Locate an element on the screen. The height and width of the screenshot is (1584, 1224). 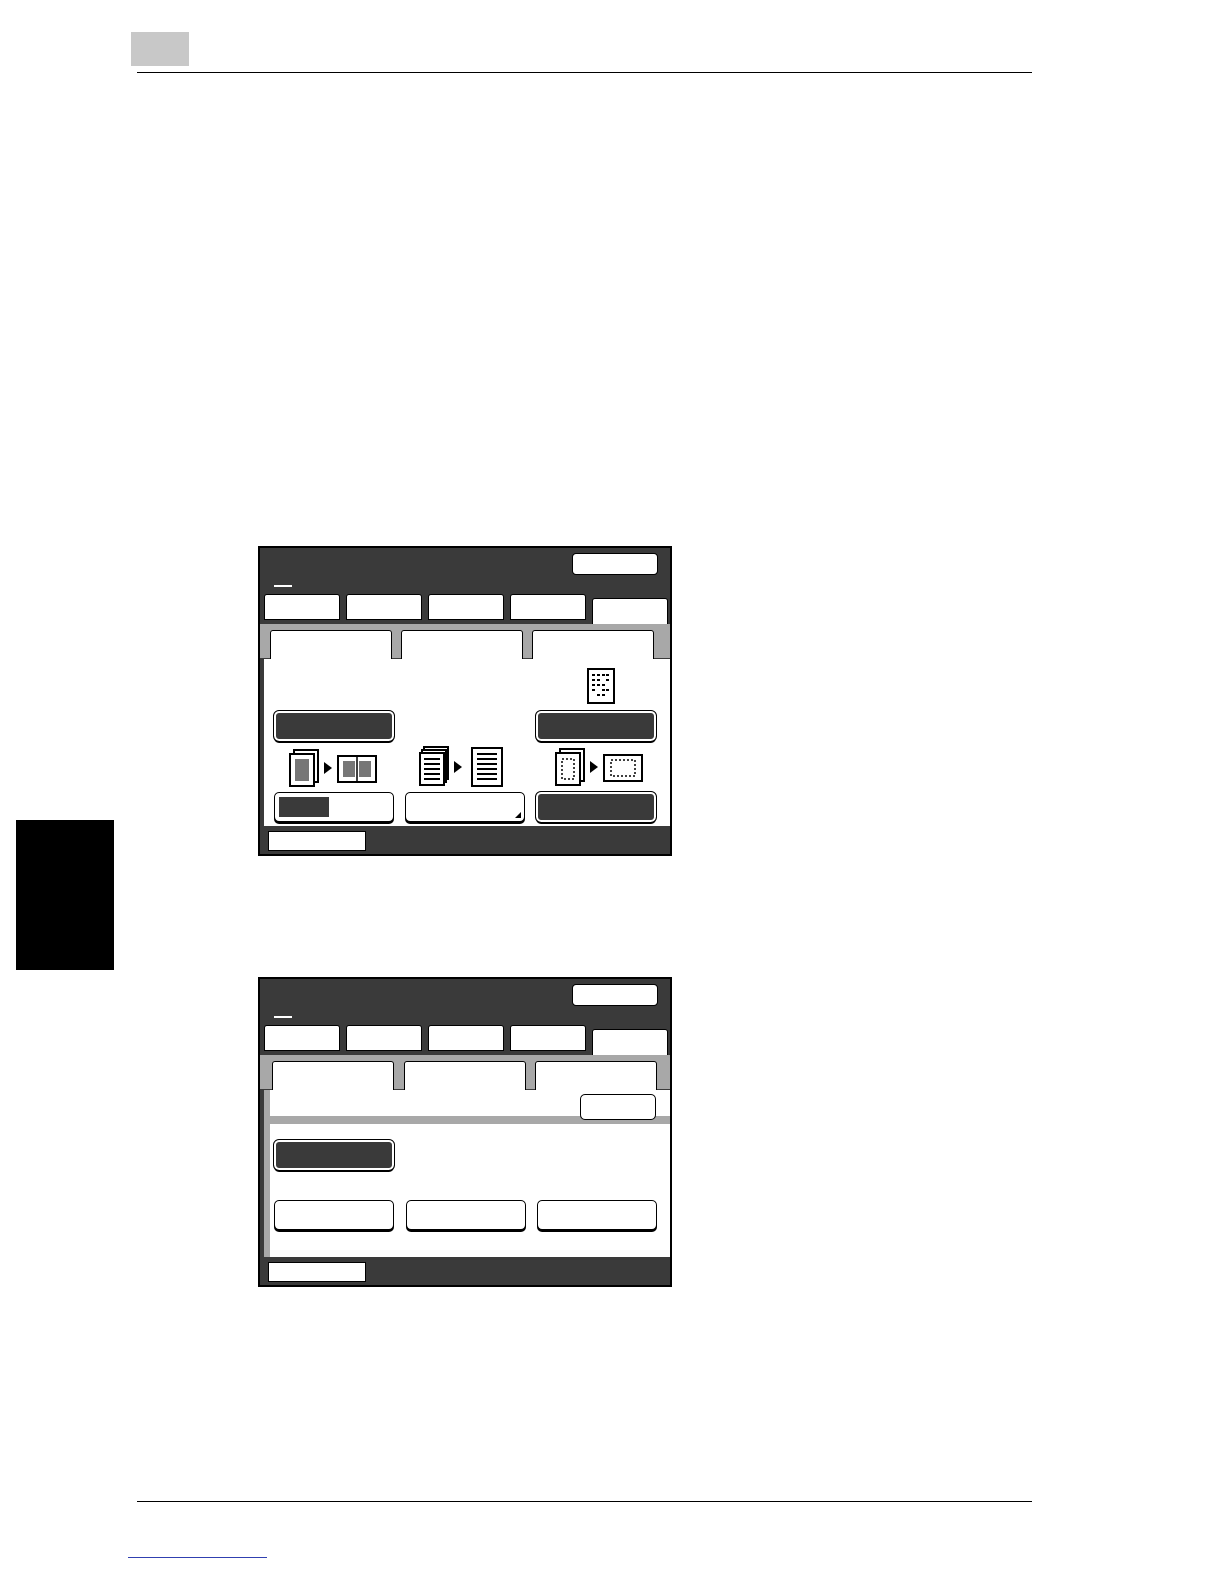
panel1-top-button is located at coordinates (615, 564).